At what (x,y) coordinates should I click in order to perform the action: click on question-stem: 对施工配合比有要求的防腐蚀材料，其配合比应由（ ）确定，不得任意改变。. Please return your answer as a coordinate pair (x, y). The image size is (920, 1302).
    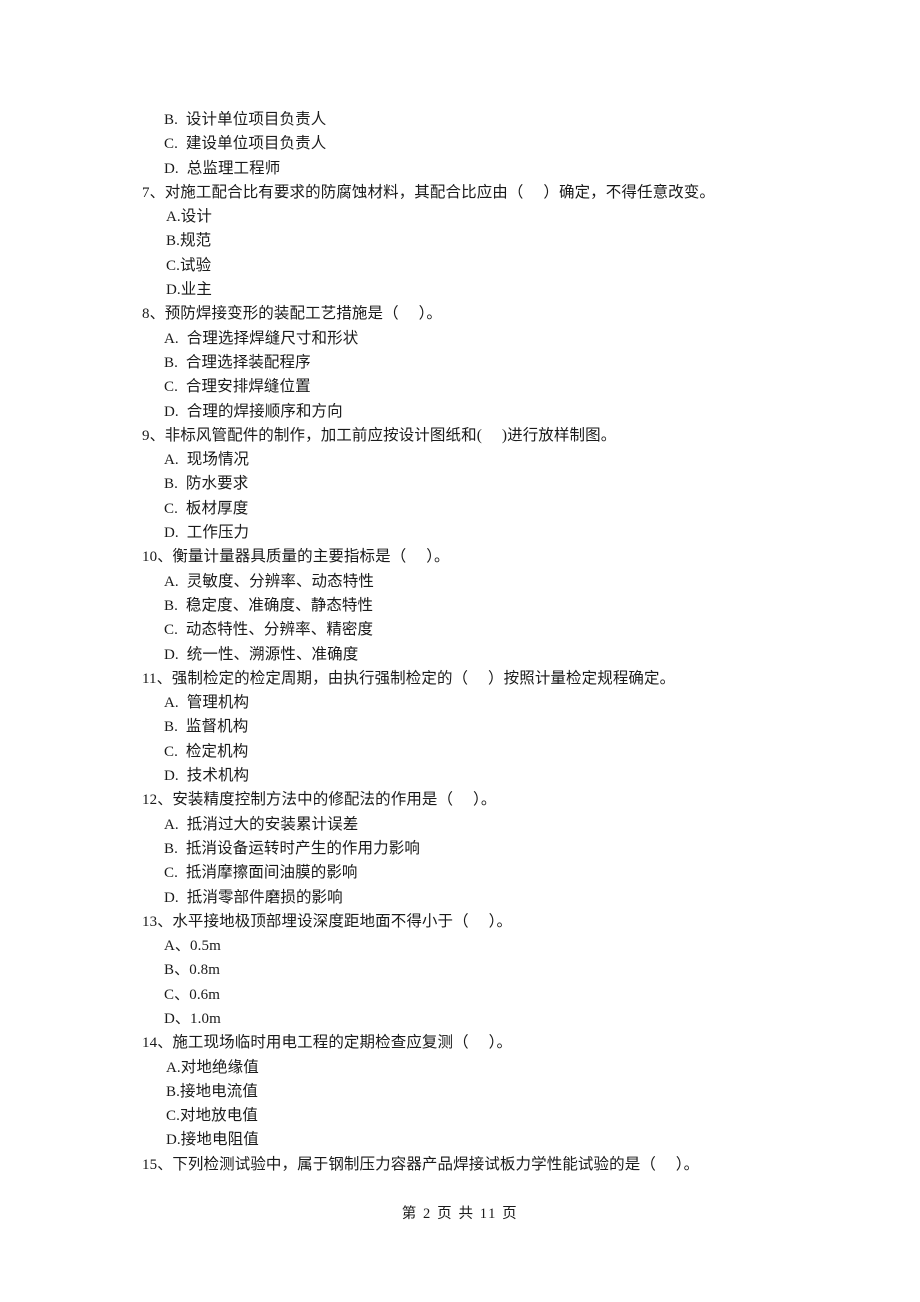
    Looking at the image, I should click on (439, 192).